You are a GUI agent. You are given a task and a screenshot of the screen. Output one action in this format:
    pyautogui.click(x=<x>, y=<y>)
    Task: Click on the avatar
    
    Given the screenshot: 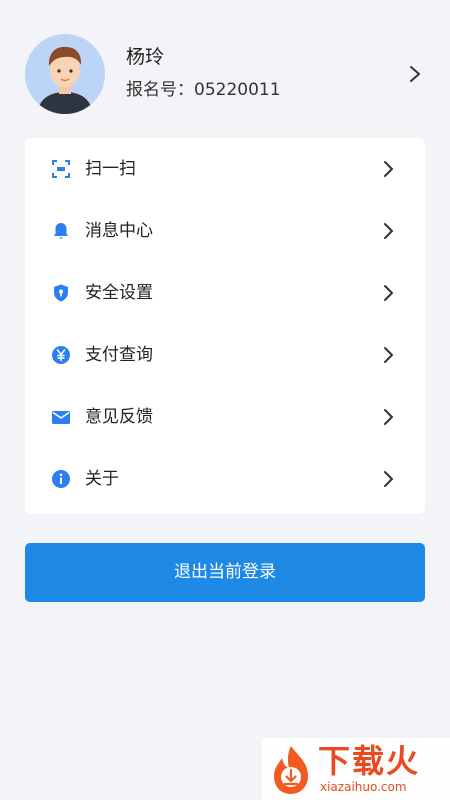 What is the action you would take?
    pyautogui.click(x=65, y=74)
    